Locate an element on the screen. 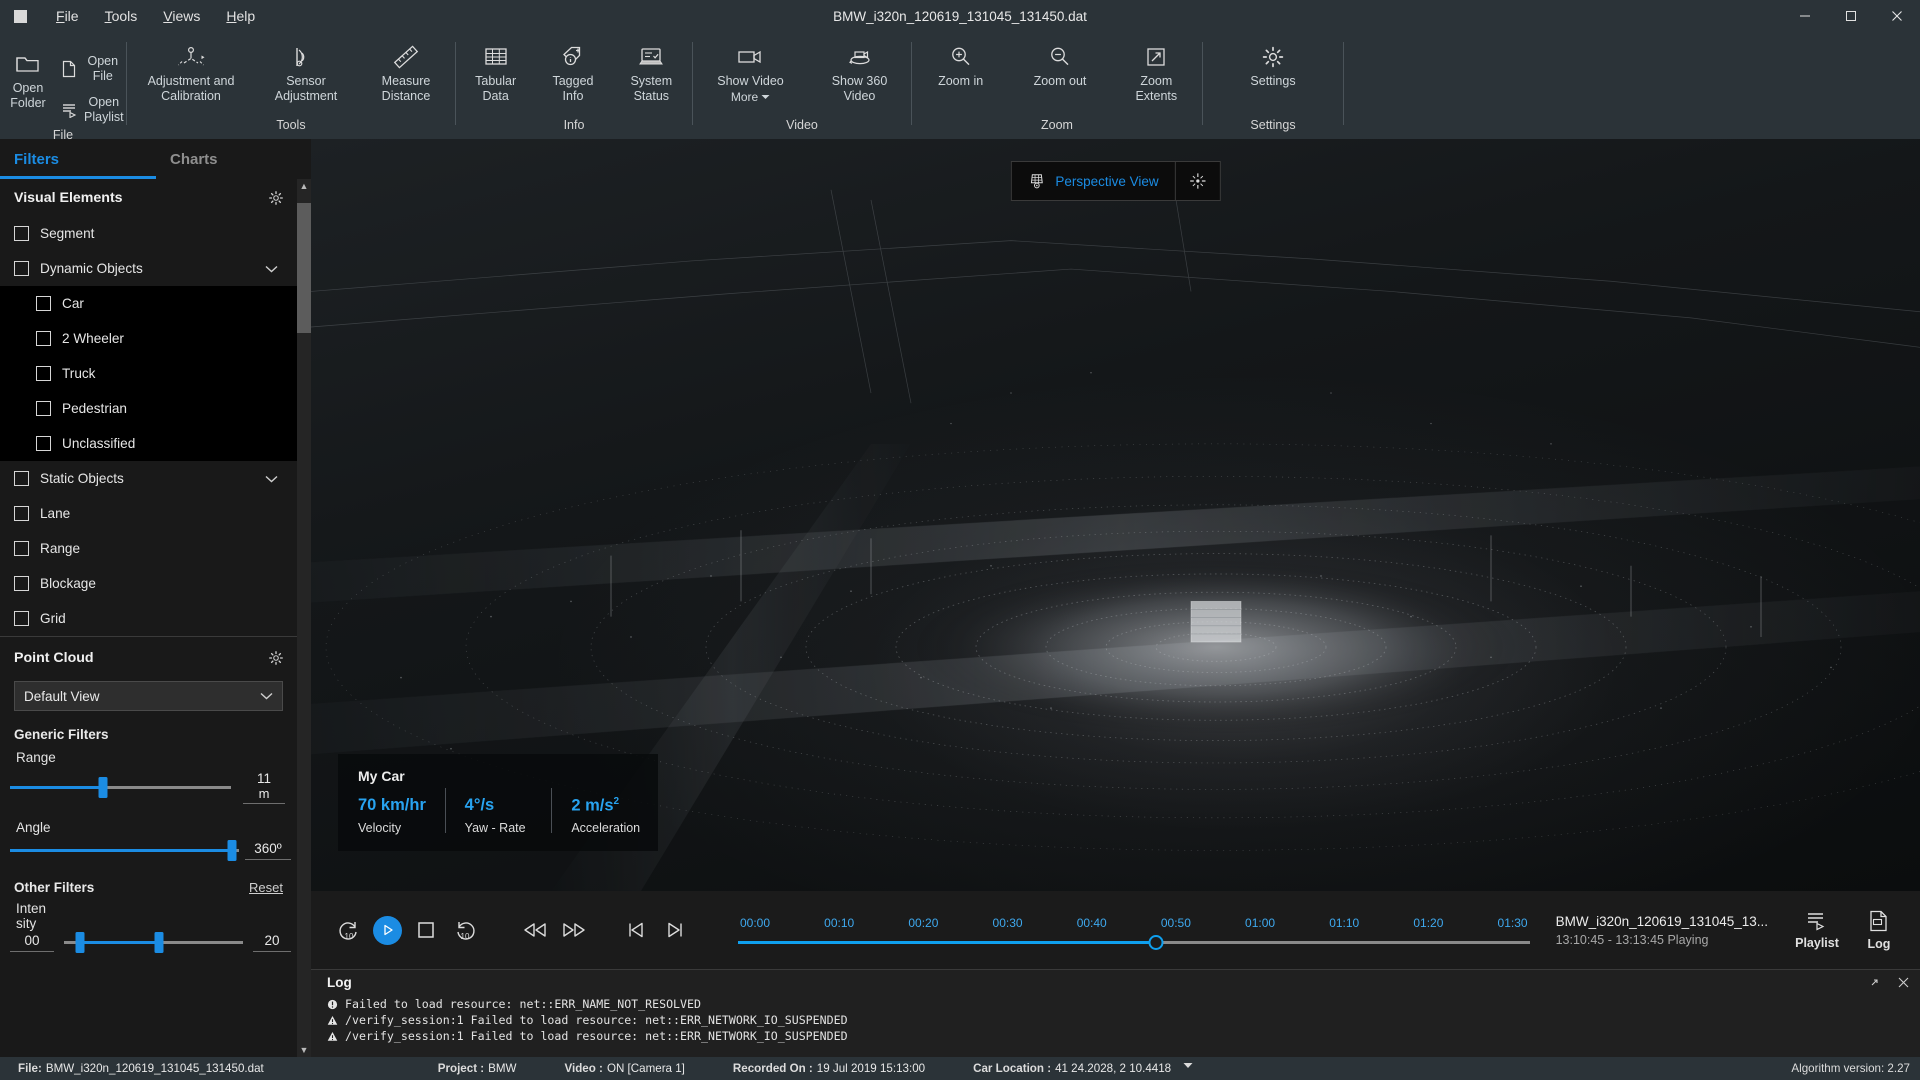 Image resolution: width=1920 pixels, height=1080 pixels. filter-range: Range is located at coordinates (148, 548).